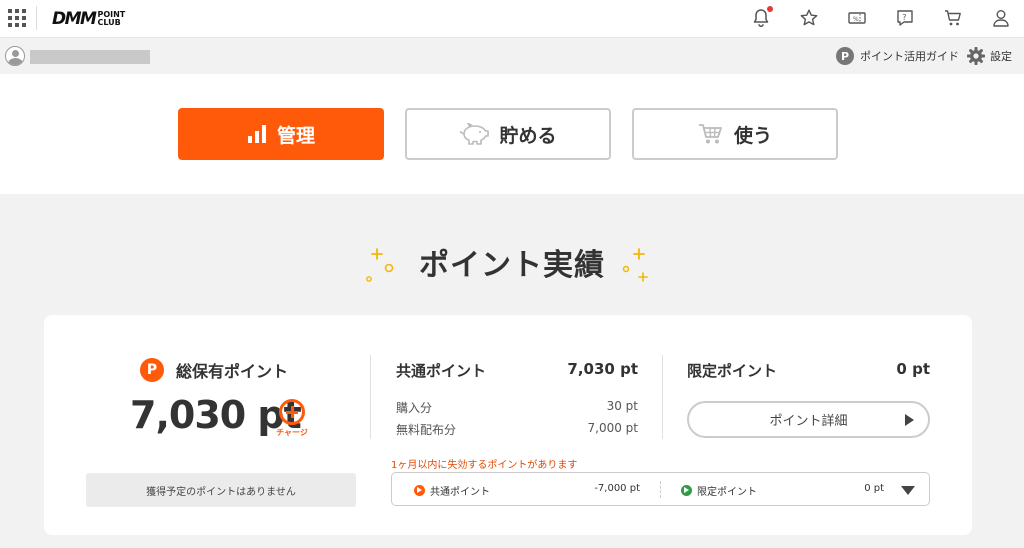  I want to click on expiring-points-accordion: 共通ポイント -7,000 pt 限定ポイント 0 pt, so click(660, 489).